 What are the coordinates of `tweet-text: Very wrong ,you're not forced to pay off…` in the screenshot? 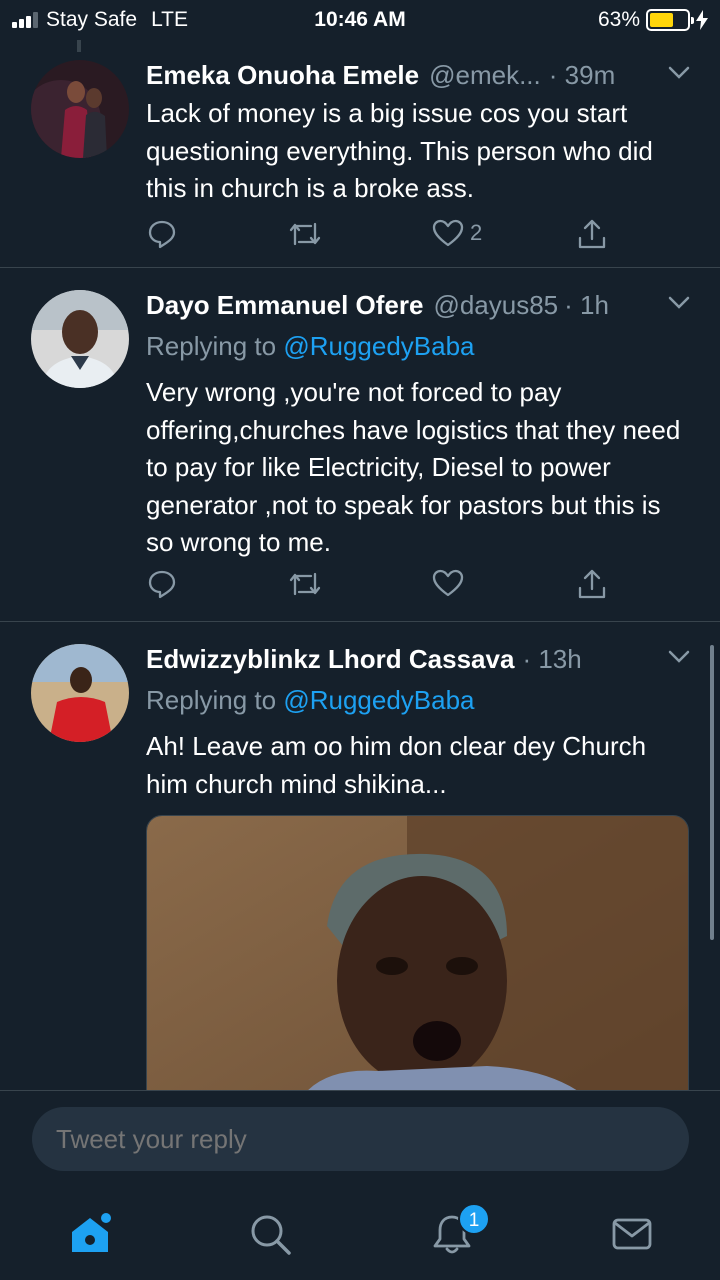 It's located at (413, 467).